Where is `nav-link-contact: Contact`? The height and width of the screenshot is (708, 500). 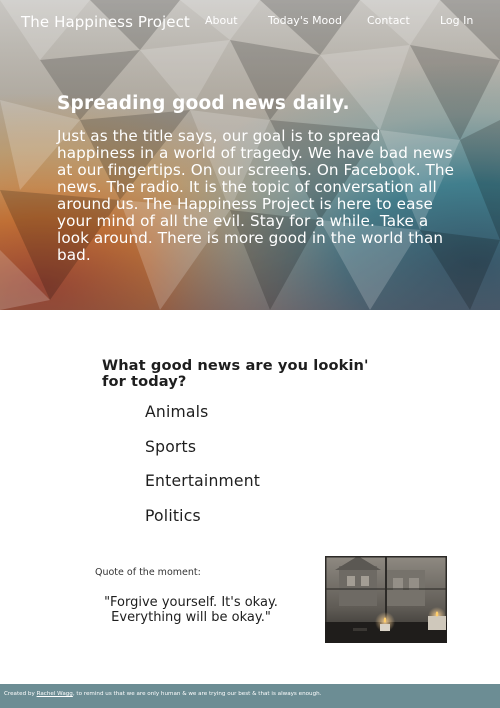
nav-link-contact: Contact is located at coordinates (388, 20).